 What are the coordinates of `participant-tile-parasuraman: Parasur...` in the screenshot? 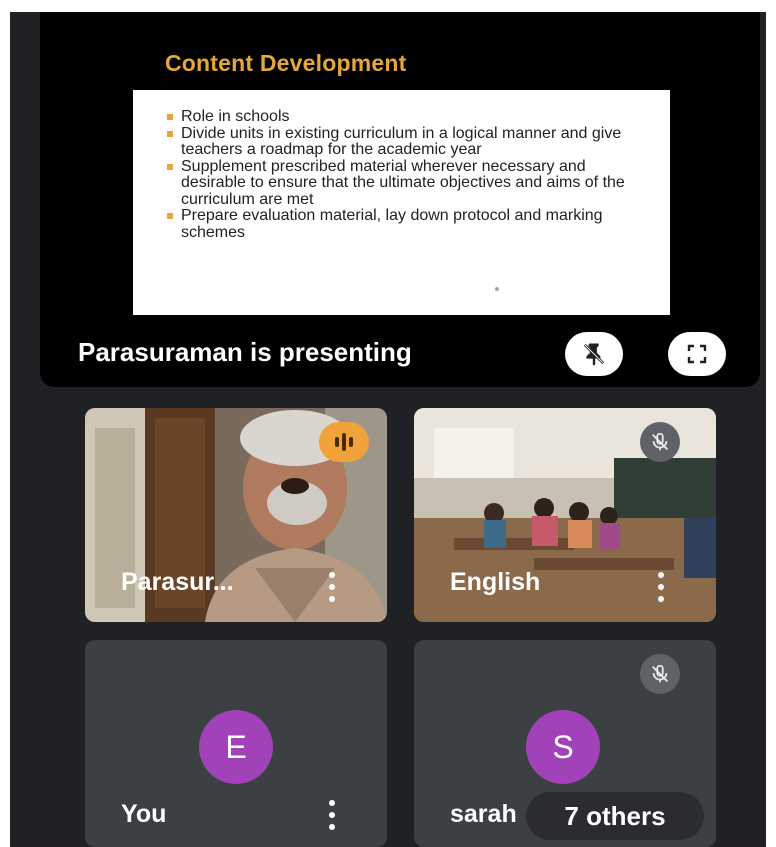 It's located at (236, 515).